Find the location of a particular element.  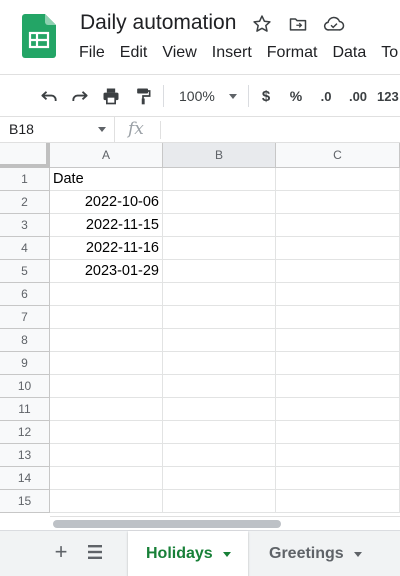

zoom-select: 100% is located at coordinates (207, 96).